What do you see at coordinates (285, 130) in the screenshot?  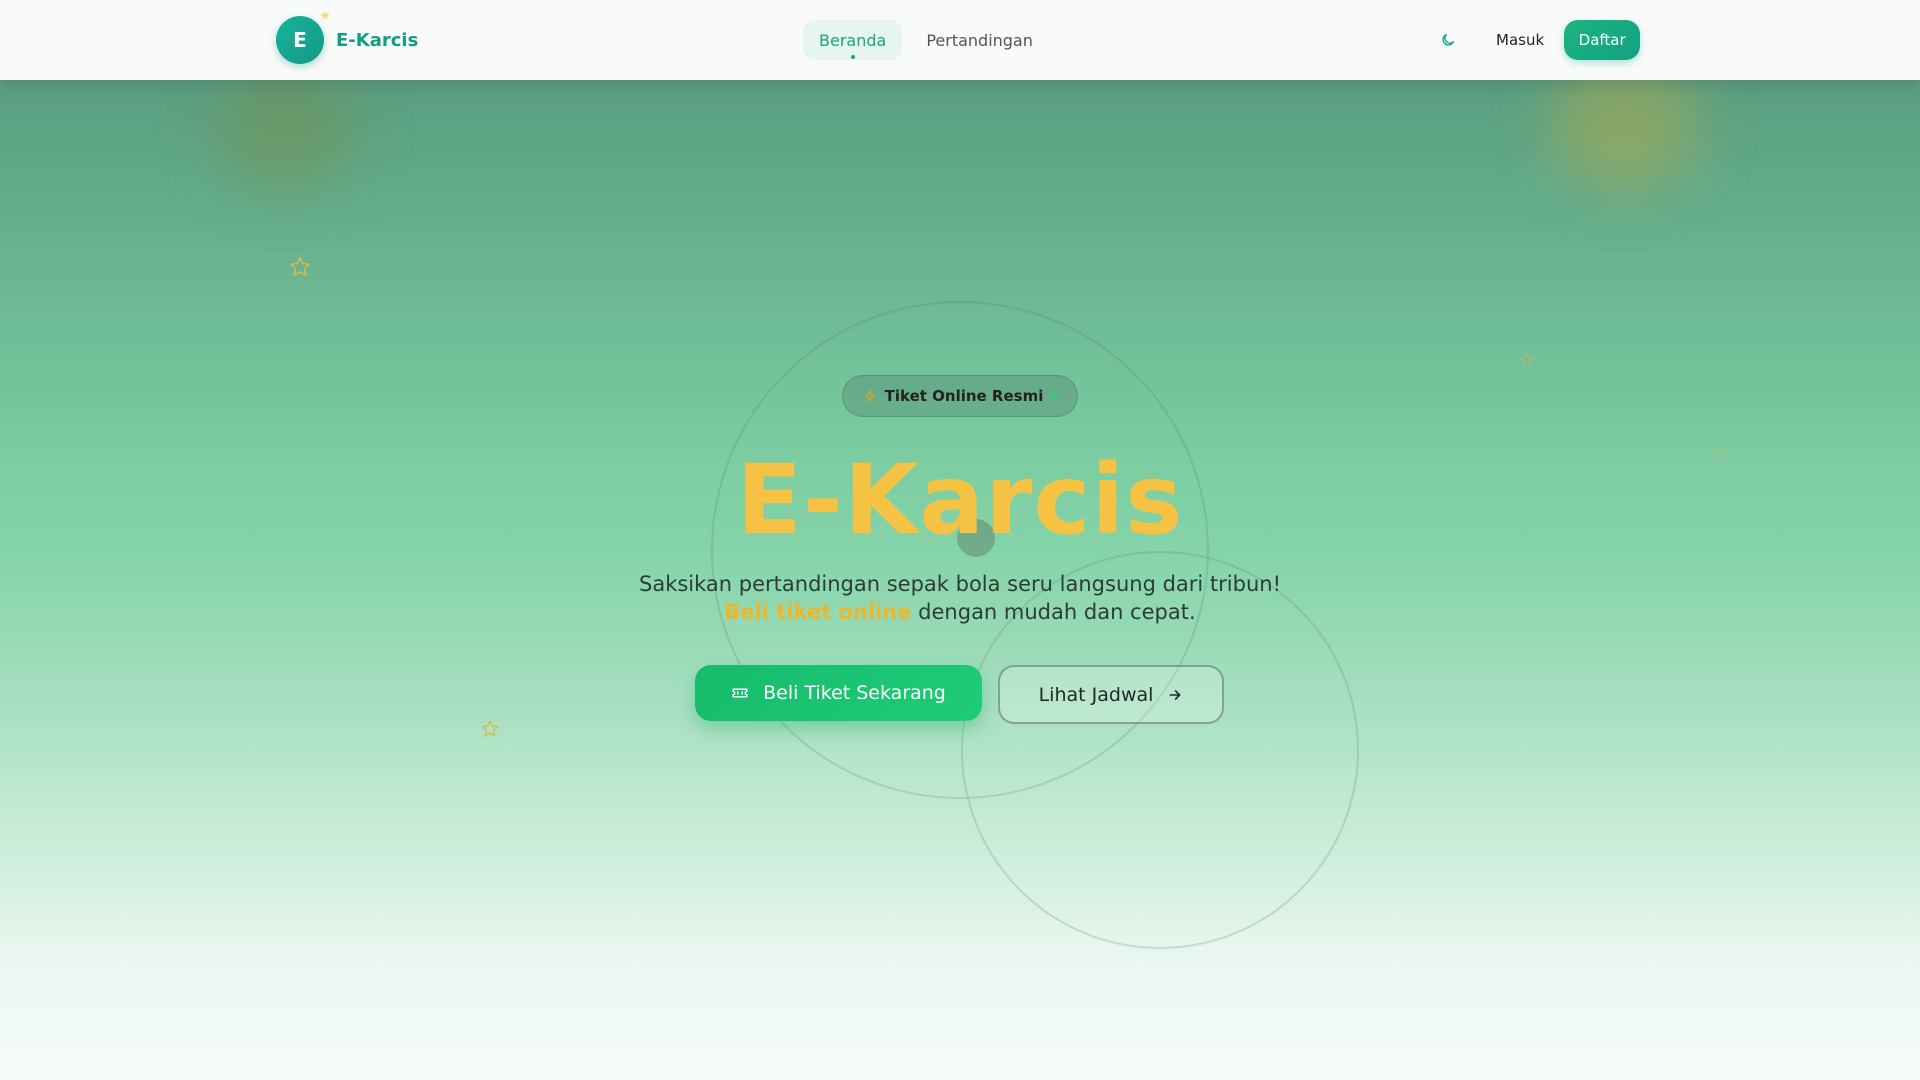 I see `decor-blob-left` at bounding box center [285, 130].